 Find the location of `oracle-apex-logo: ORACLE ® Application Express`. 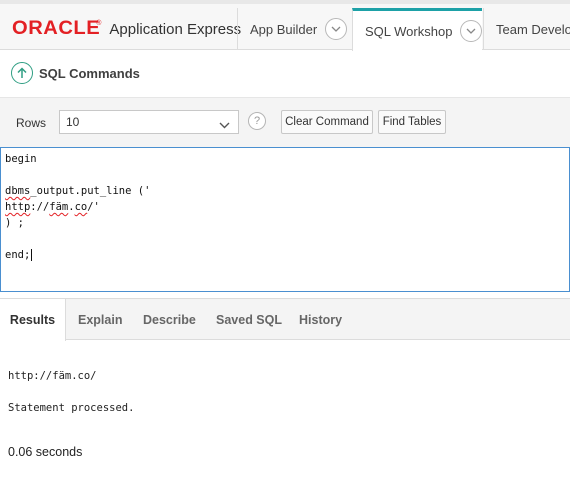

oracle-apex-logo: ORACLE ® Application Express is located at coordinates (126, 29).